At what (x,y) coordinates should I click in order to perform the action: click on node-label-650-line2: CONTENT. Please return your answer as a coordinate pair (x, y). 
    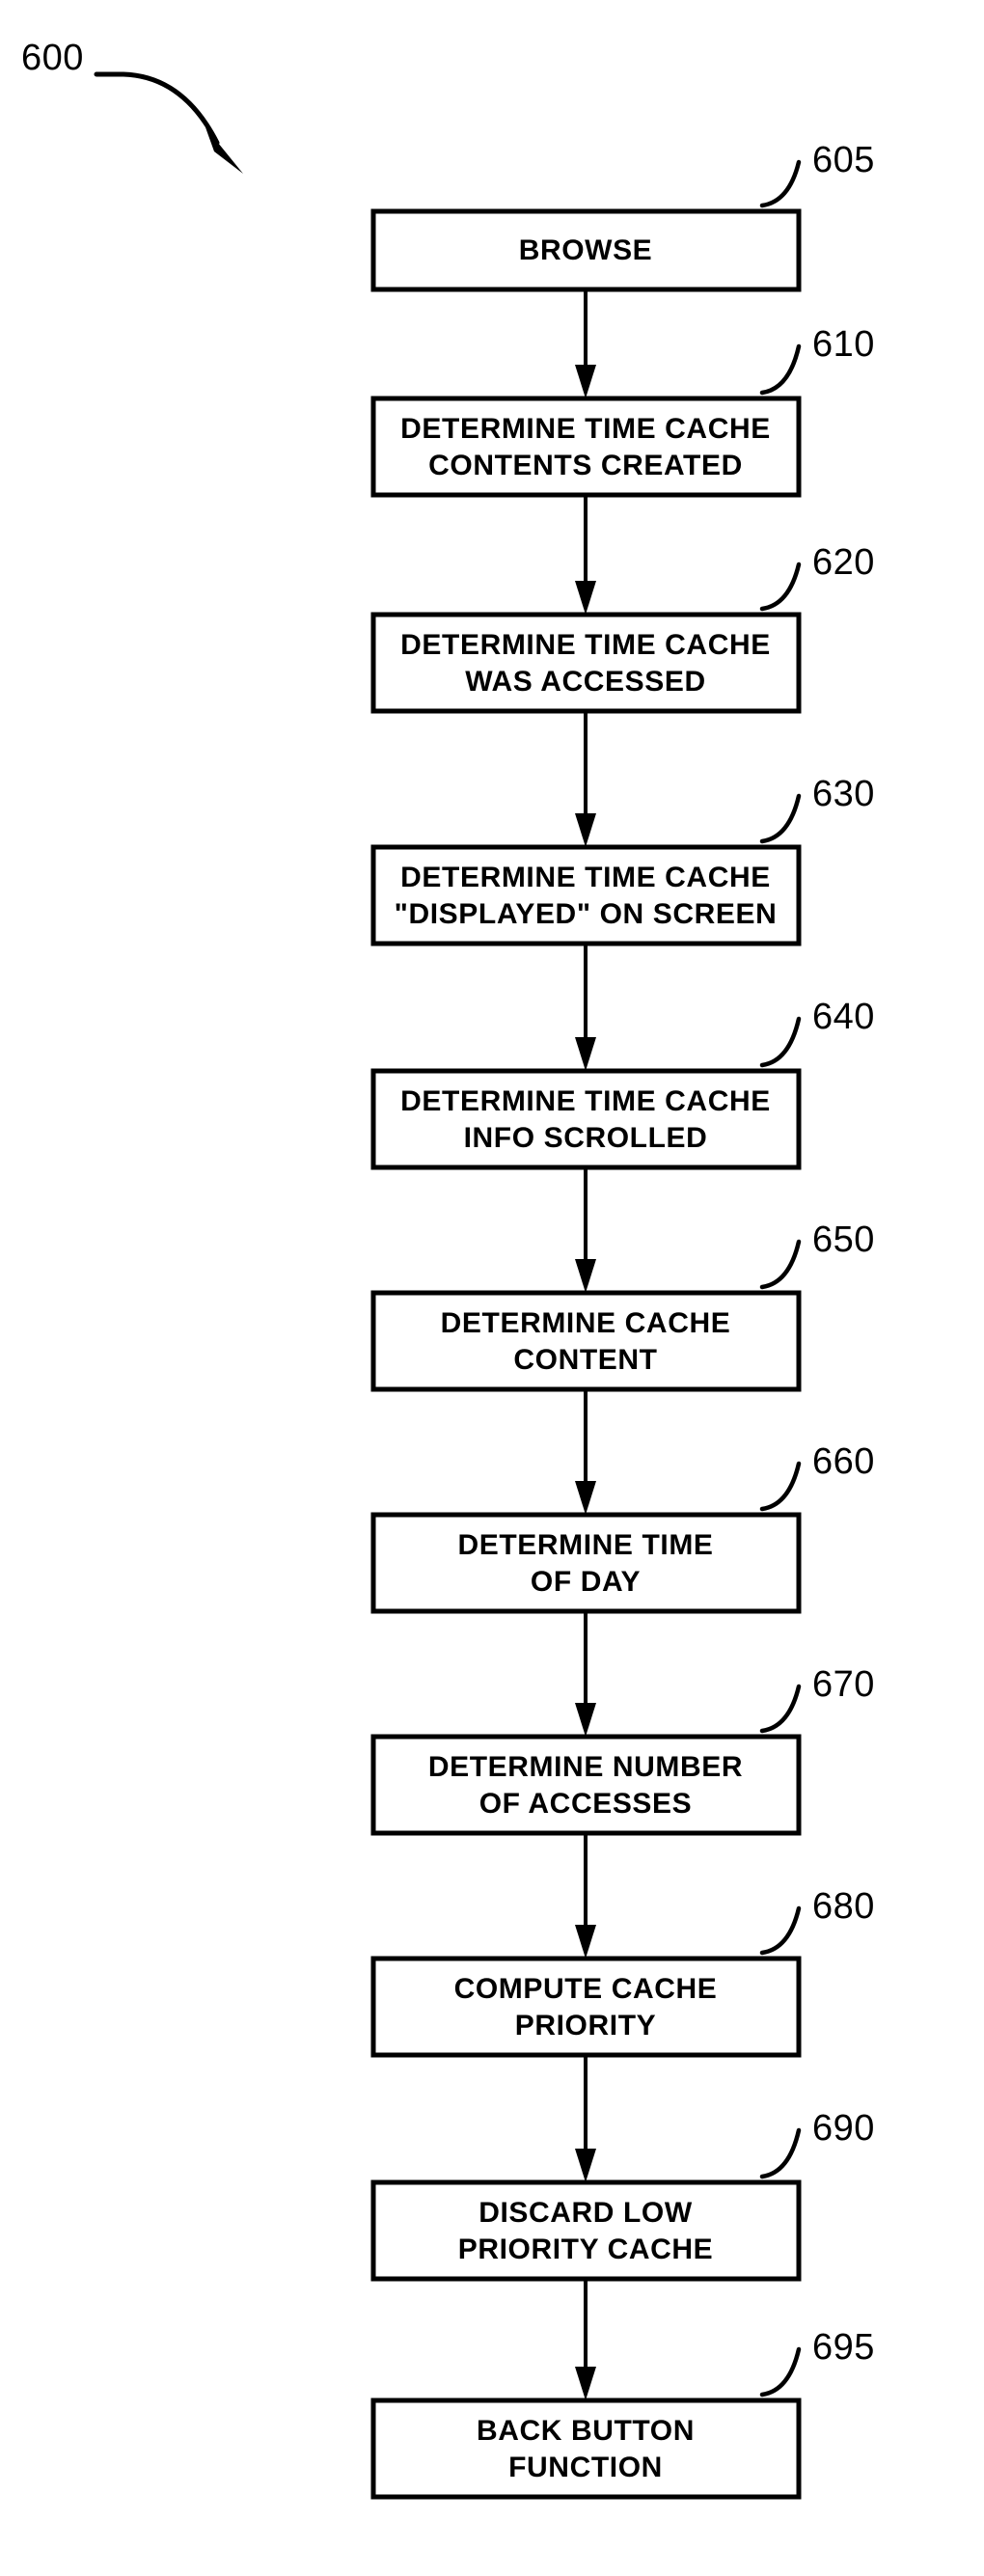
    Looking at the image, I should click on (585, 1360).